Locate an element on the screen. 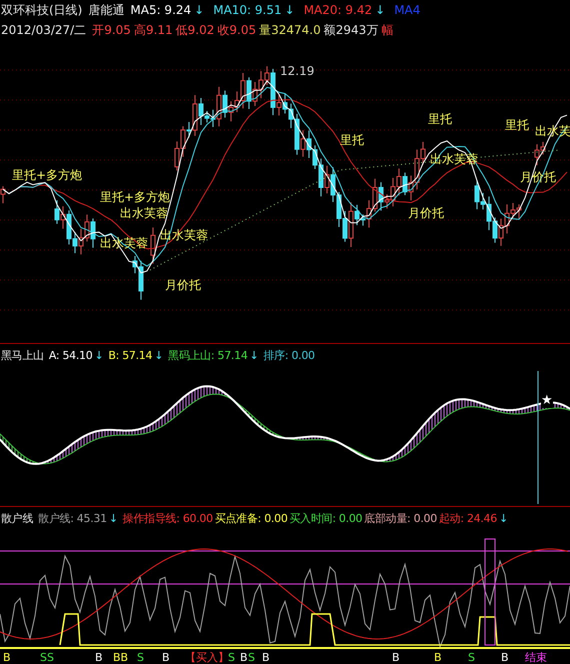  signal-marker: SS is located at coordinates (47, 658).